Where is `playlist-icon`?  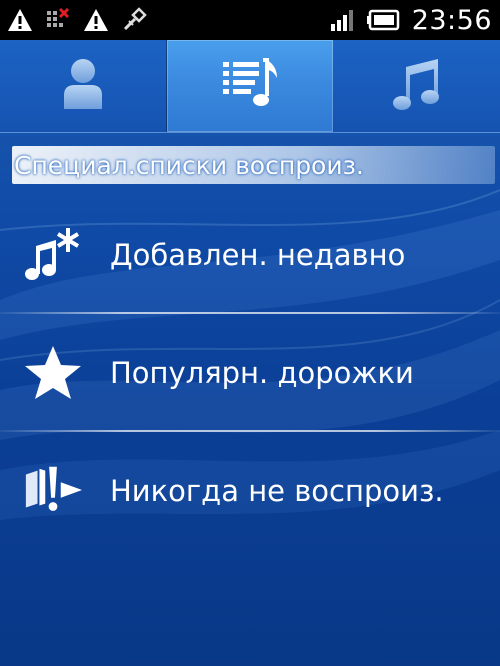
playlist-icon is located at coordinates (250, 86).